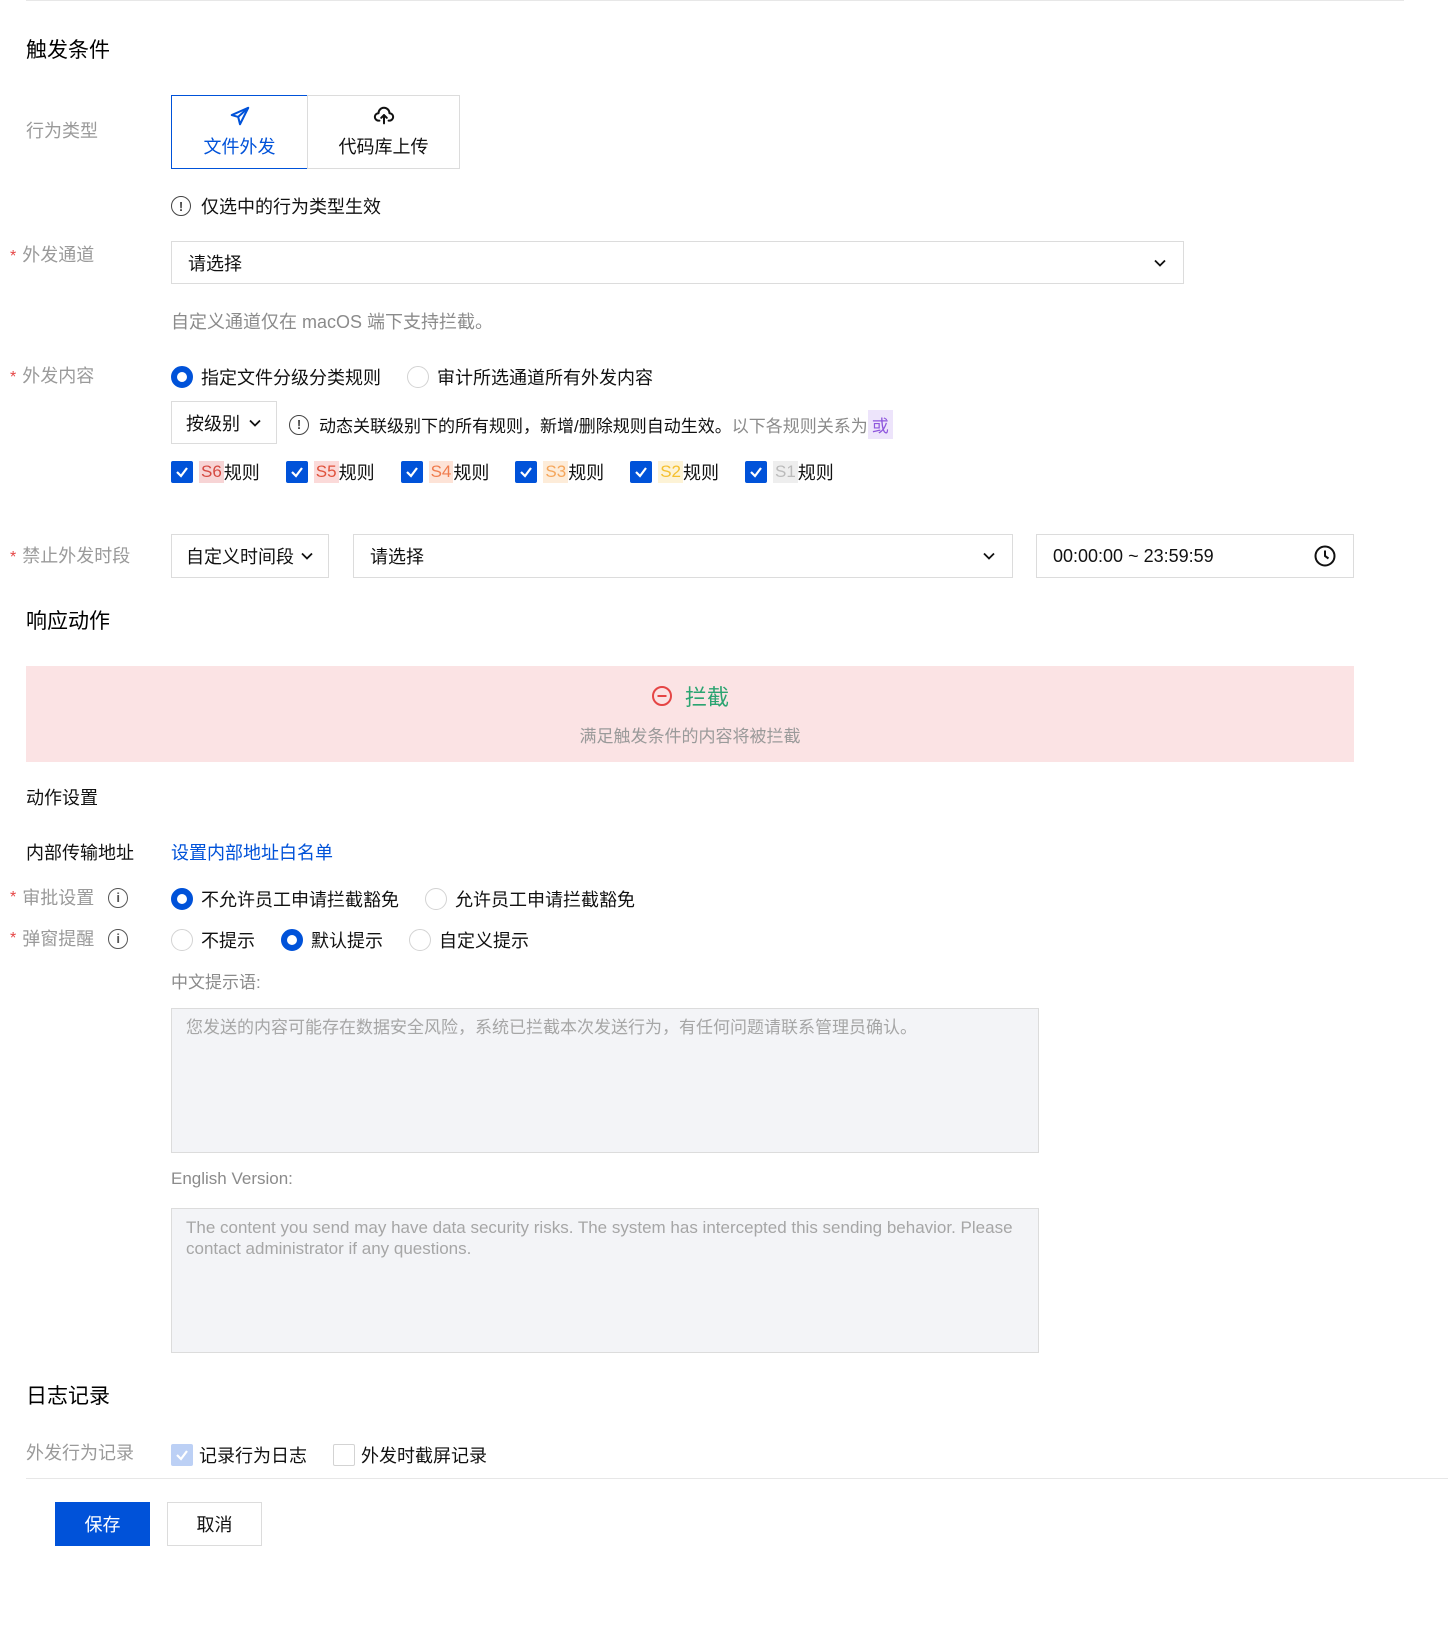  Describe the element at coordinates (239, 132) in the screenshot. I see `behavior-card-file-send: 文件外发` at that location.